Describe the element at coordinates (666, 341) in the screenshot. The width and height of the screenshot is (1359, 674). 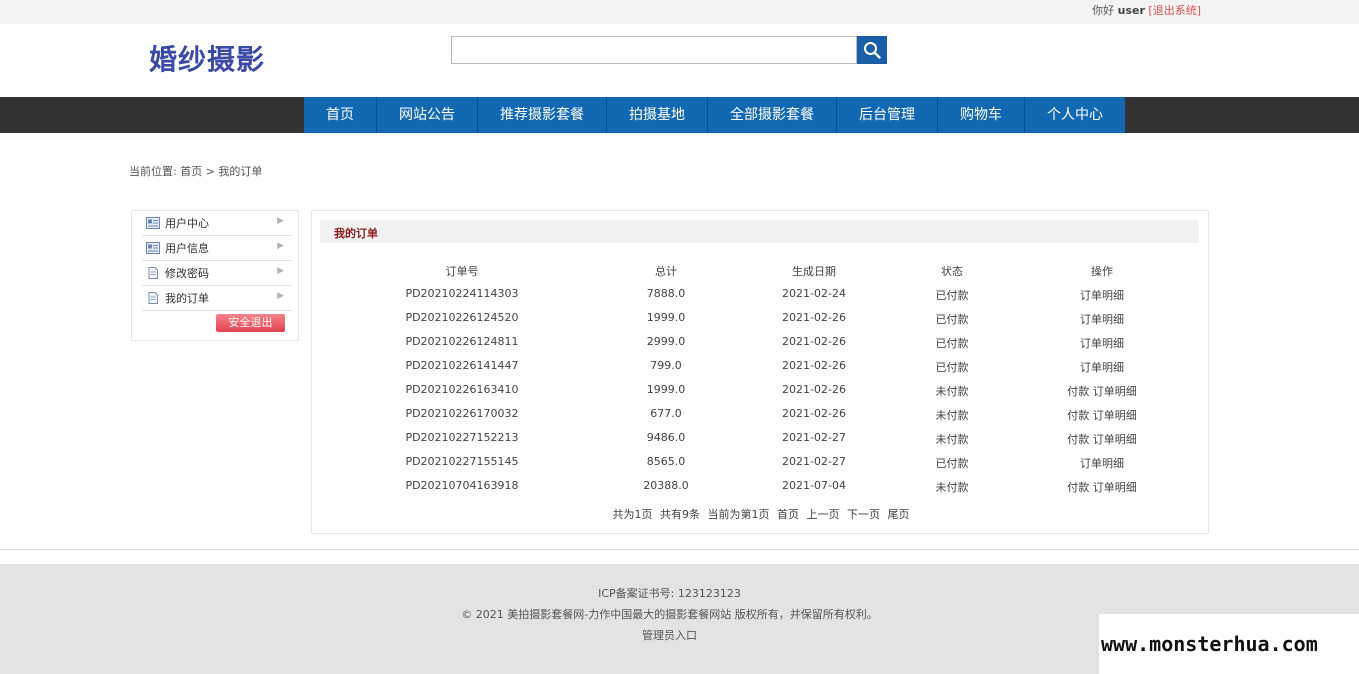
I see `order-total: 2999.0` at that location.